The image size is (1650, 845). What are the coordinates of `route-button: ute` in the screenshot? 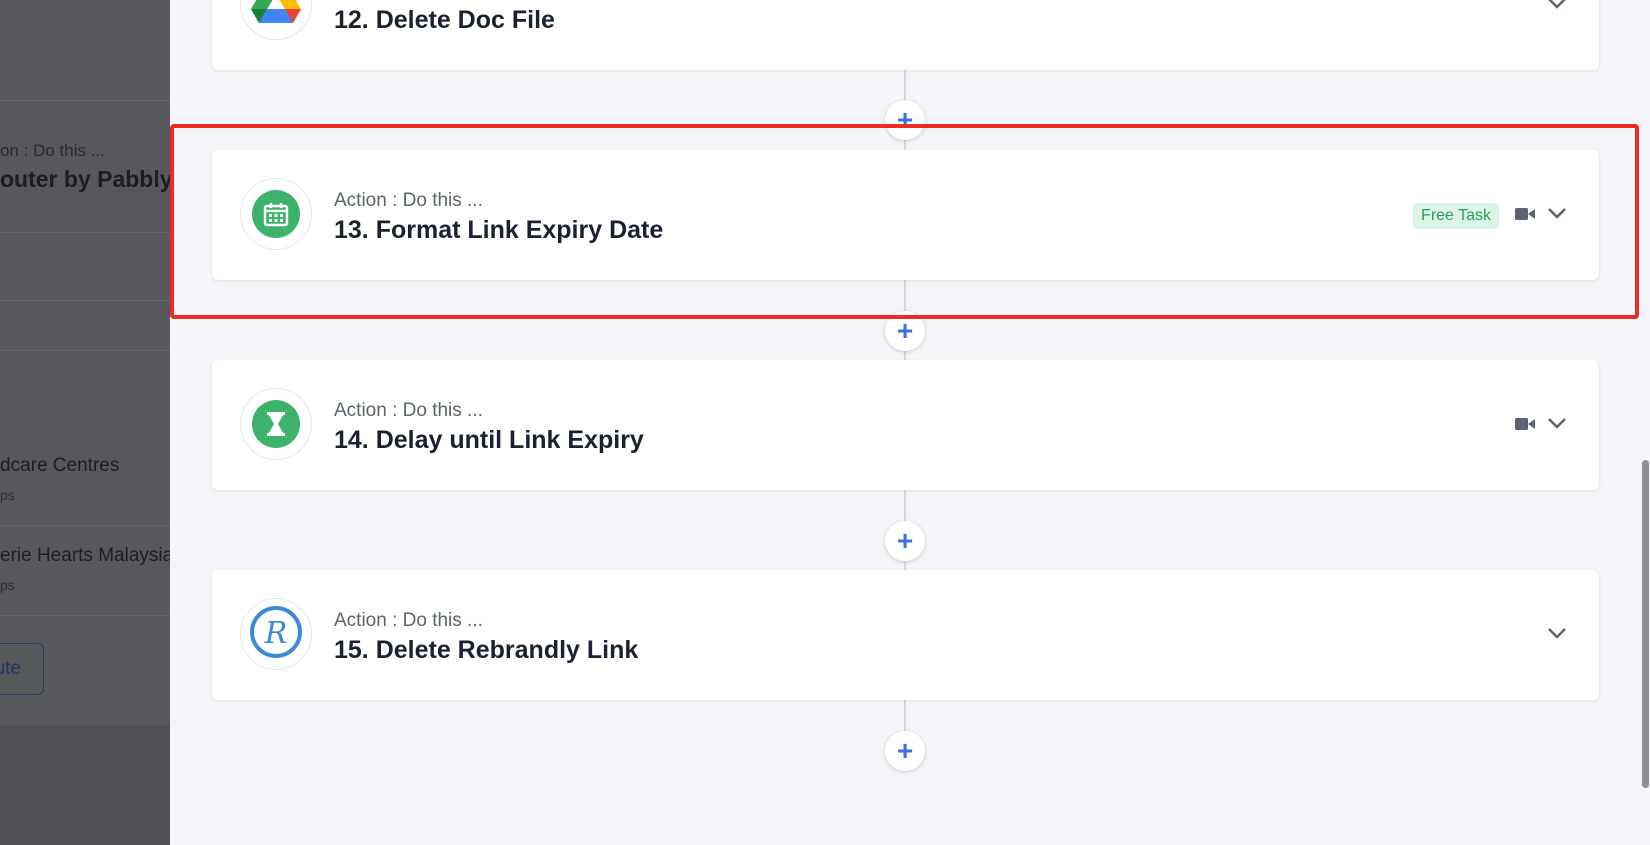 It's located at (22, 669).